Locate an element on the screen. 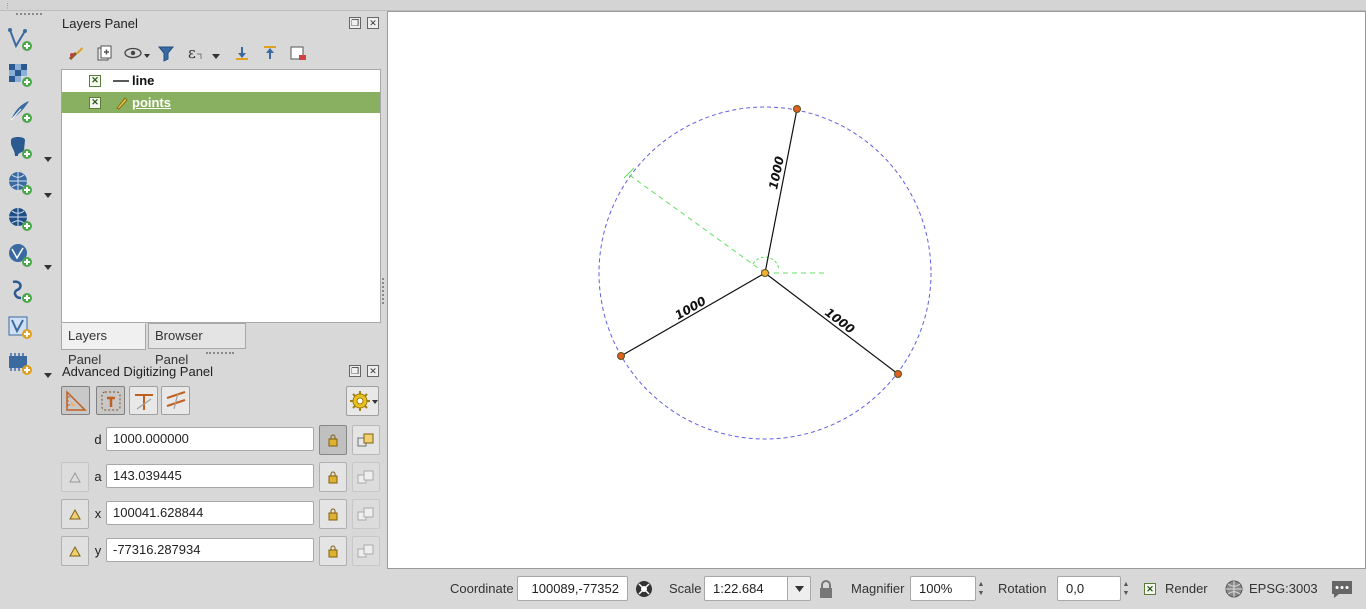 Image resolution: width=1366 pixels, height=609 pixels. expand-all-icon is located at coordinates (242, 53).